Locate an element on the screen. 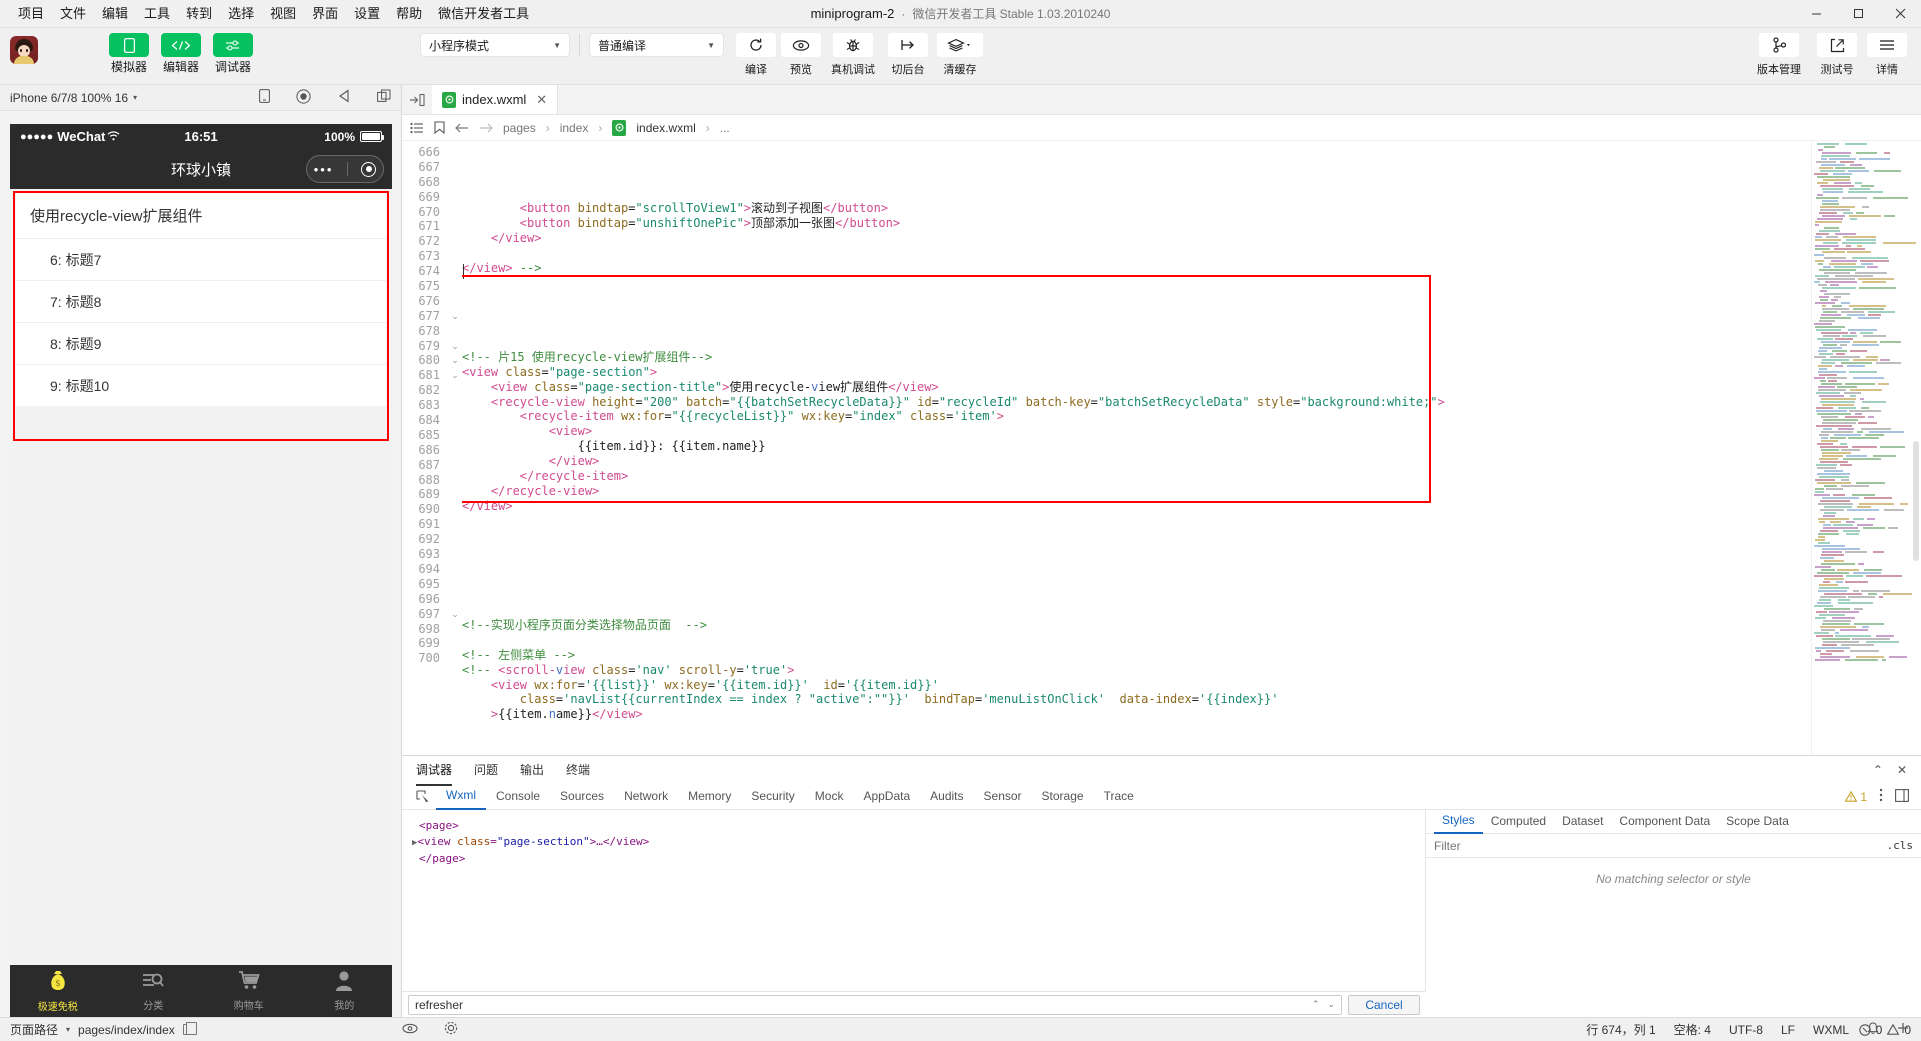 The width and height of the screenshot is (1921, 1041). search-input-value: refresher is located at coordinates (439, 1005).